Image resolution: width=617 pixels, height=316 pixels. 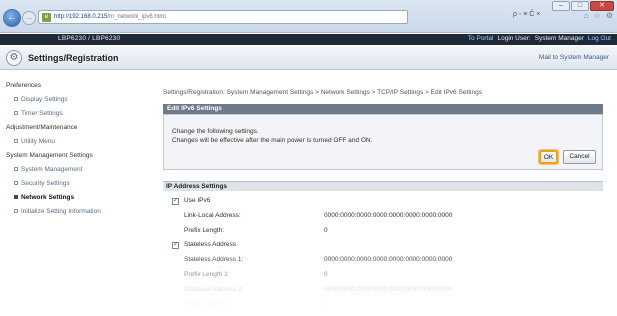 I want to click on login-user-name: System Manager, so click(x=559, y=38).